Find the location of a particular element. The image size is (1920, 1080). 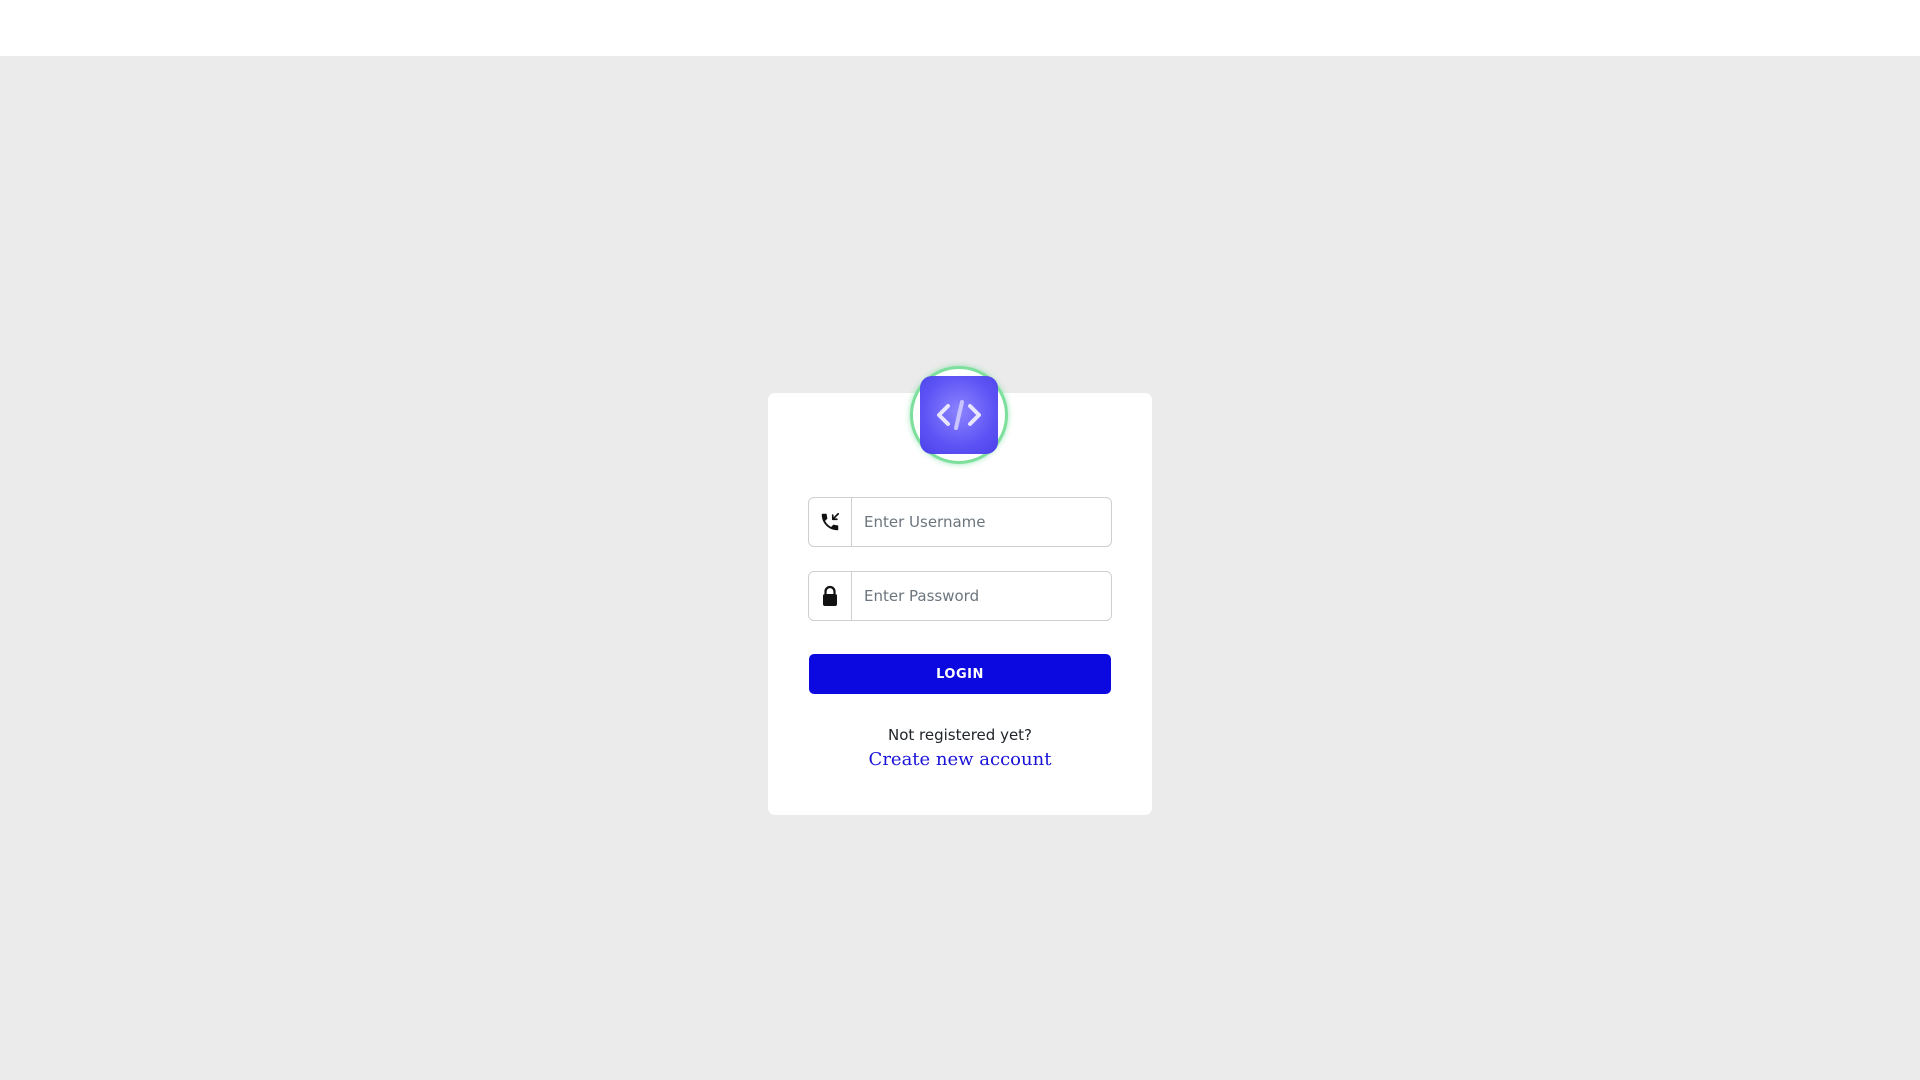

phone-incoming-icon is located at coordinates (830, 521).